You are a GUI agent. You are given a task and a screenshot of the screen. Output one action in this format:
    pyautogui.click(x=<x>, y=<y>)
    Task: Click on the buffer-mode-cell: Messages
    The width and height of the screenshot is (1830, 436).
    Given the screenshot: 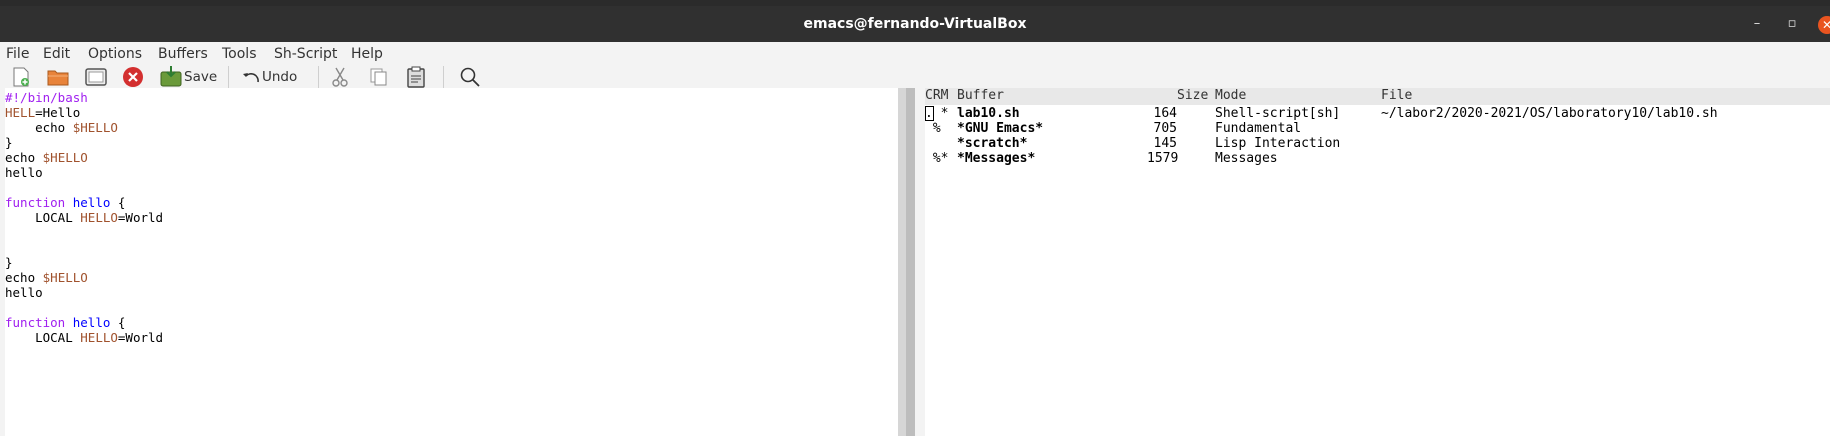 What is the action you would take?
    pyautogui.click(x=1246, y=158)
    